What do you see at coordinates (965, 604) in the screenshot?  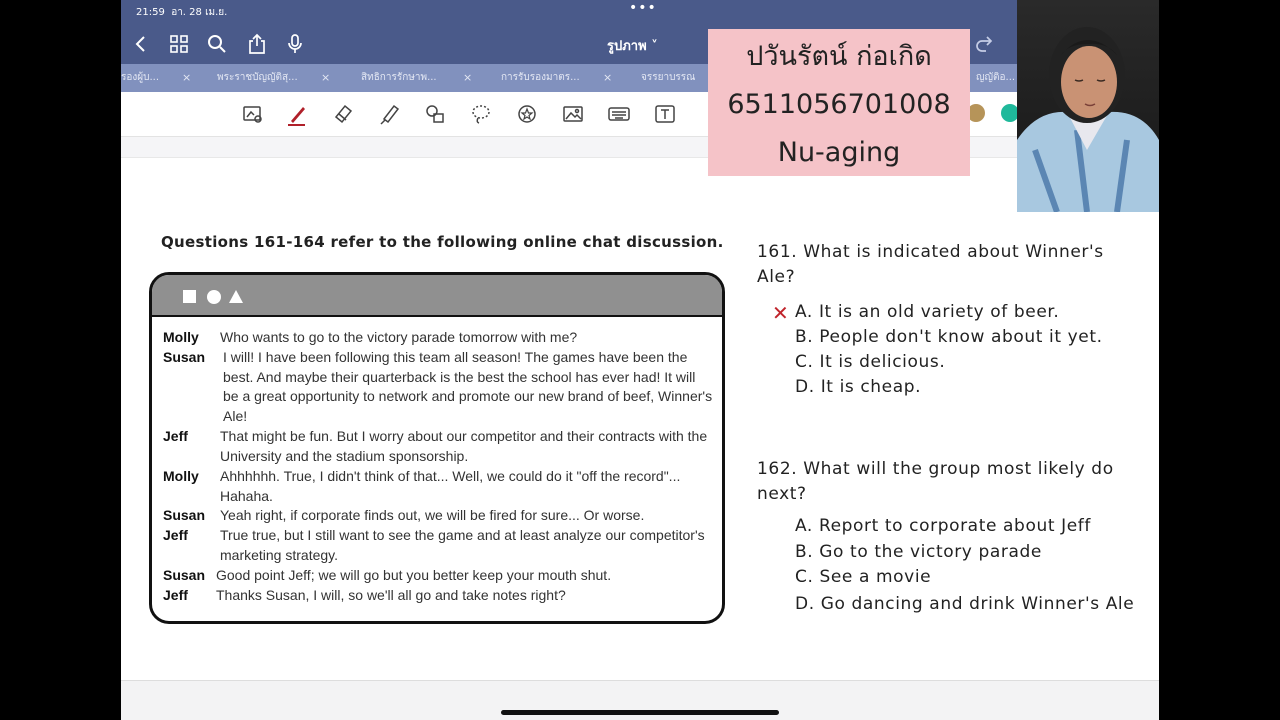 I see `option-162-d: D. Go dancing and drink Winner's Ale` at bounding box center [965, 604].